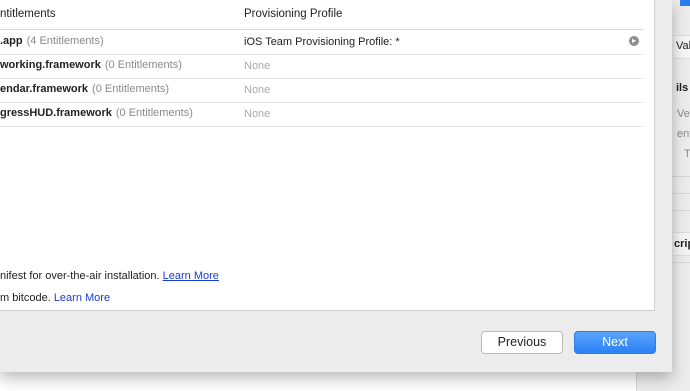 The width and height of the screenshot is (690, 391). I want to click on row-name: .app (4 Entitlements), so click(52, 41).